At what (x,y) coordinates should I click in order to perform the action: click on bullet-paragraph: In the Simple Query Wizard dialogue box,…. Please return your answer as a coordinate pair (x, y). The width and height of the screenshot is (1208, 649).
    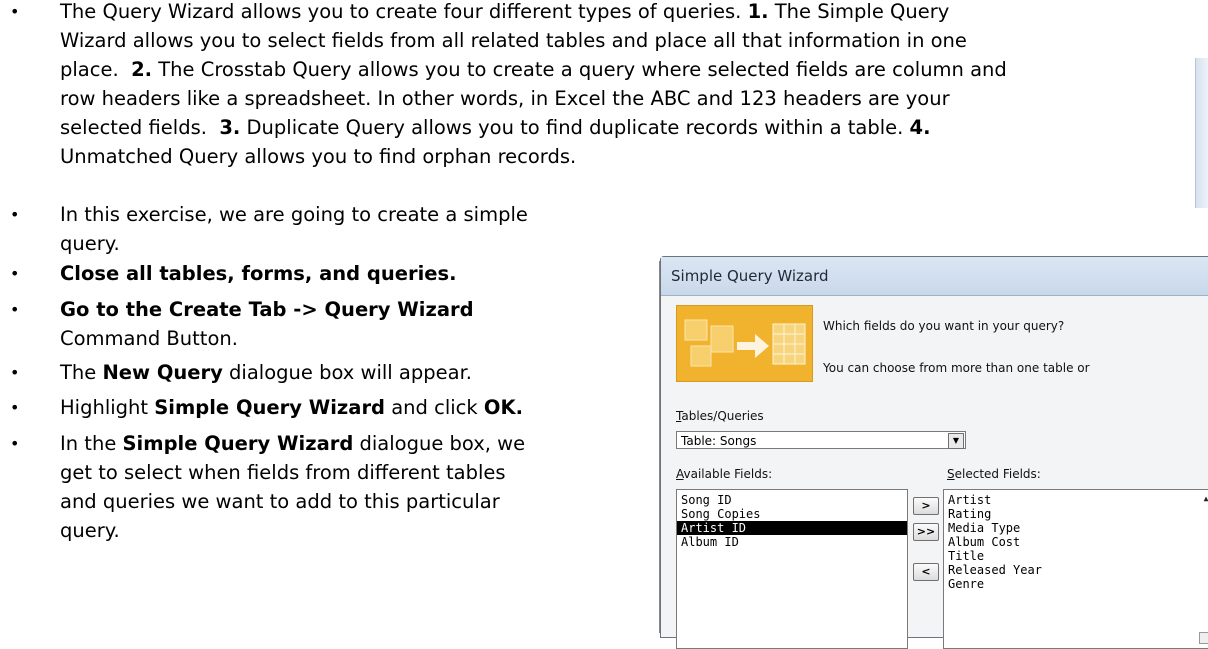
    Looking at the image, I should click on (292, 487).